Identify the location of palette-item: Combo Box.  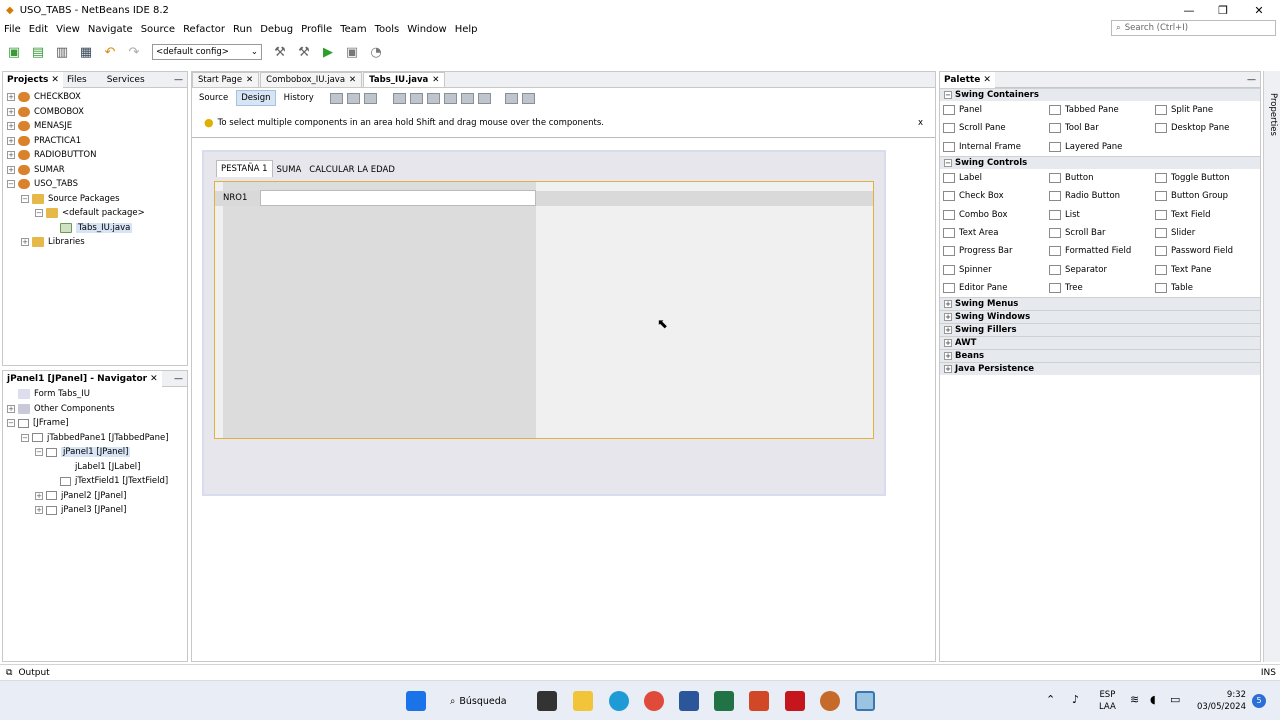
(996, 214).